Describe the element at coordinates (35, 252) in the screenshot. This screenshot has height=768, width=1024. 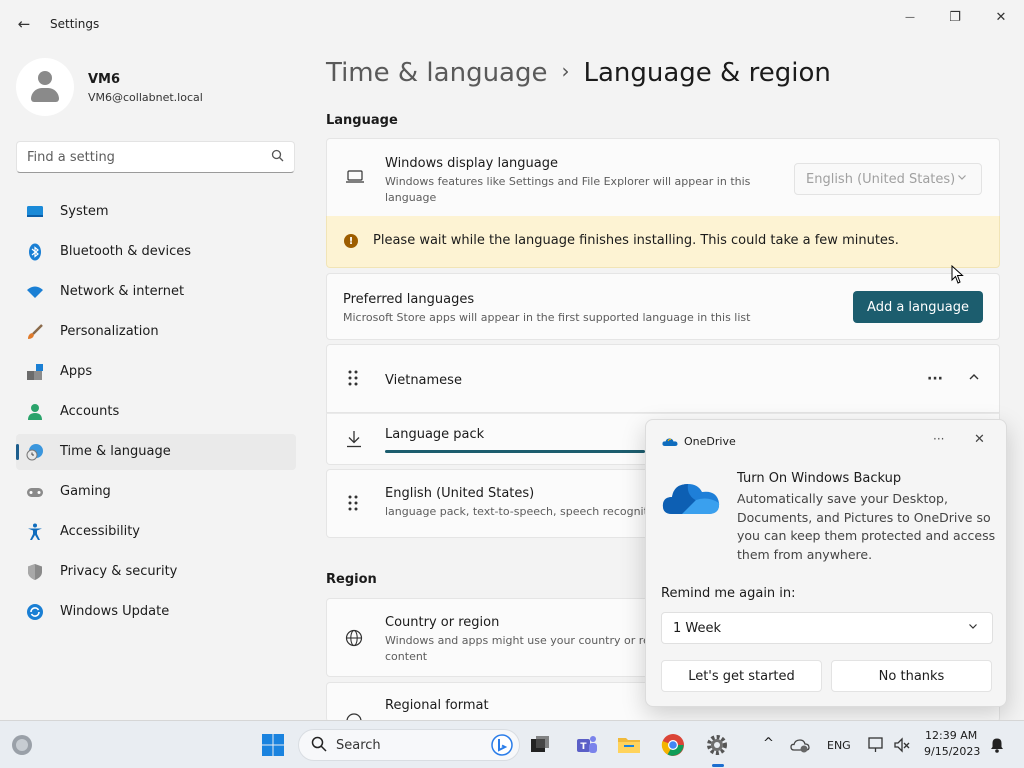
I see `bluetooth-icon` at that location.